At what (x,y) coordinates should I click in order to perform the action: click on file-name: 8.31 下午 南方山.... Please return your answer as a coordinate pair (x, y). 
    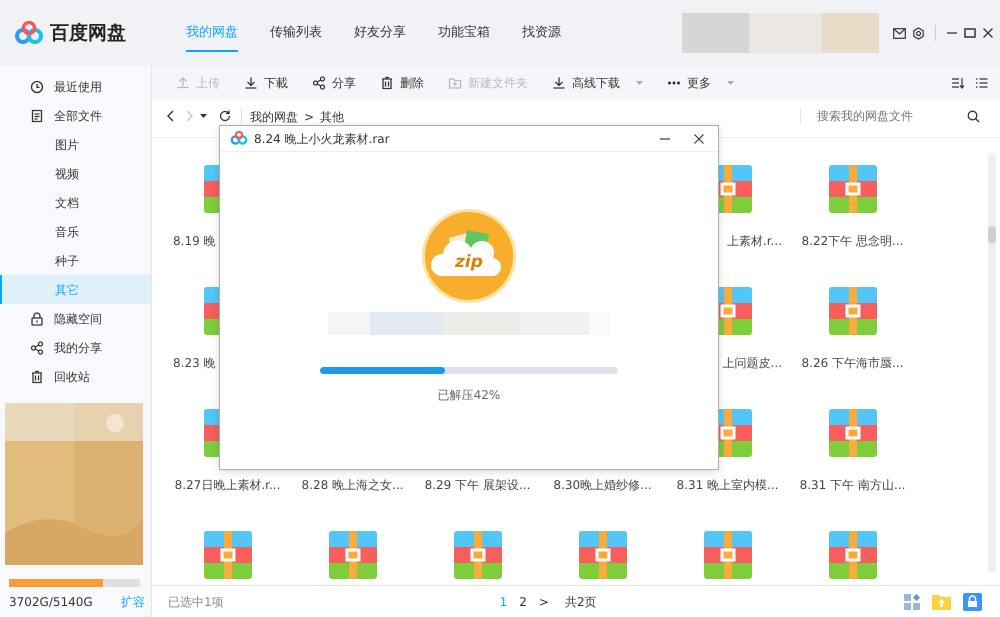
    Looking at the image, I should click on (852, 485).